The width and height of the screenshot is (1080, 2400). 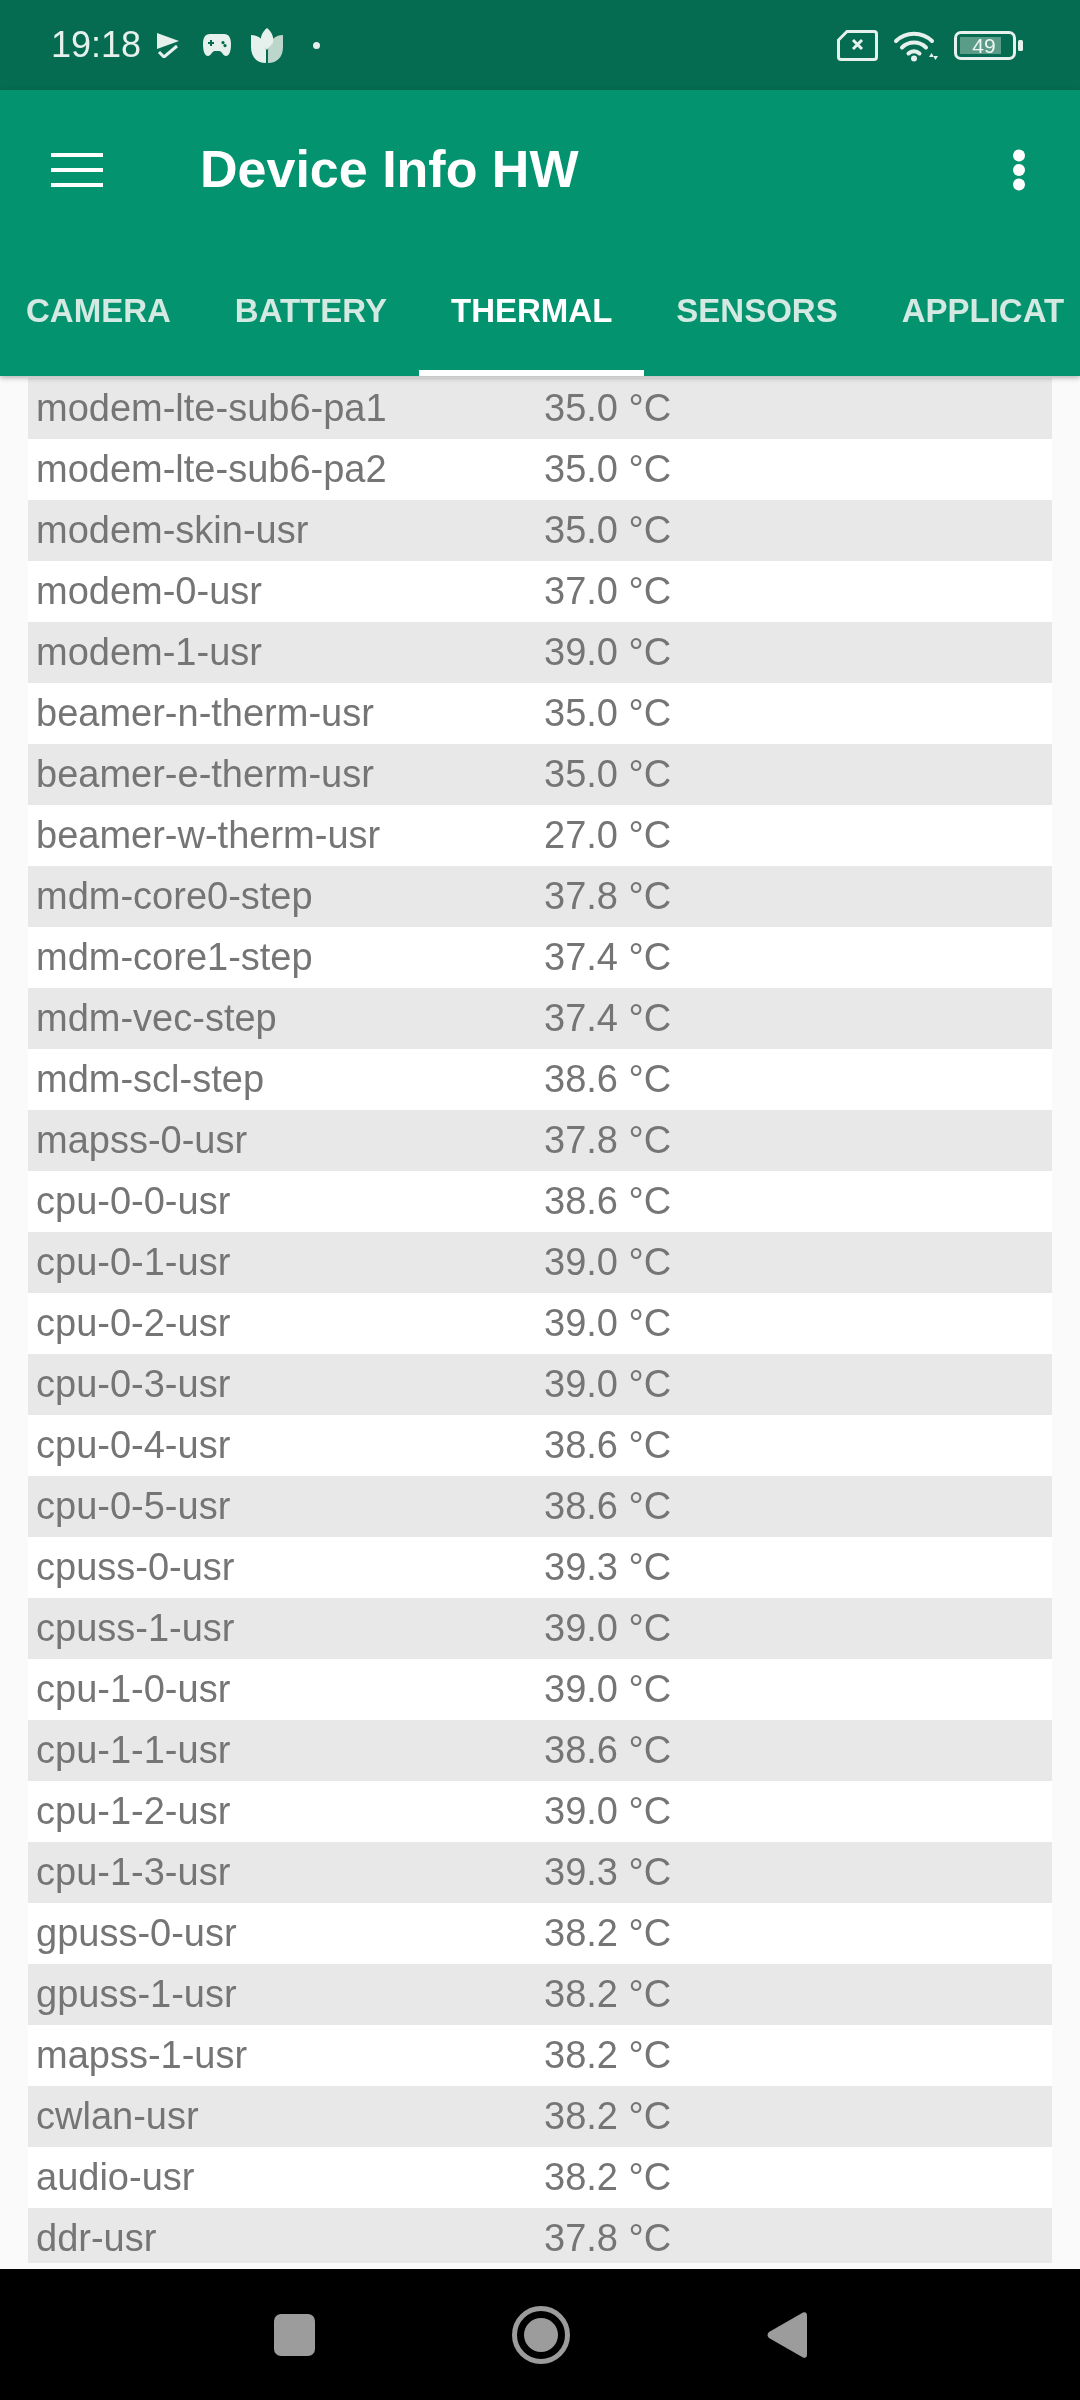 I want to click on temperature-value: 37.0 °C, so click(x=608, y=591).